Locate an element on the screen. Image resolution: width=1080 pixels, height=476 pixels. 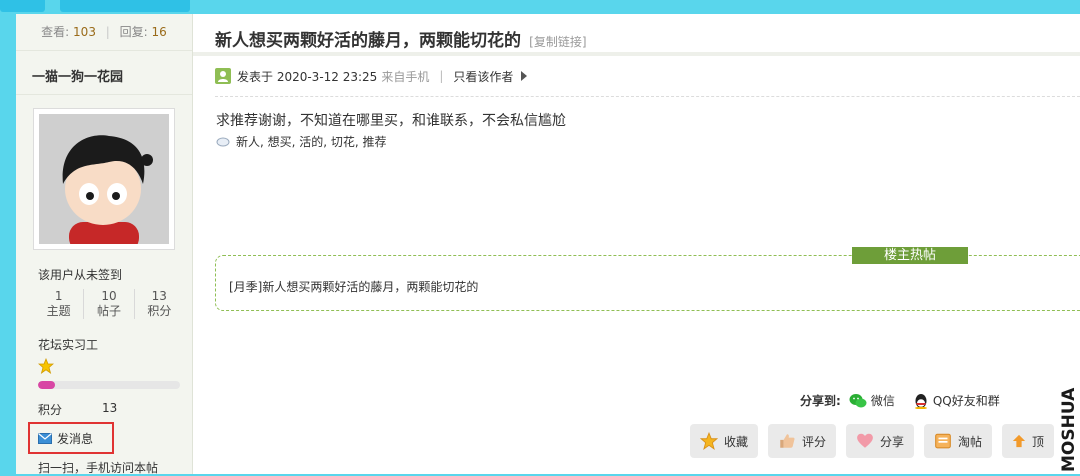
count-label: 帖子 is located at coordinates (108, 311).